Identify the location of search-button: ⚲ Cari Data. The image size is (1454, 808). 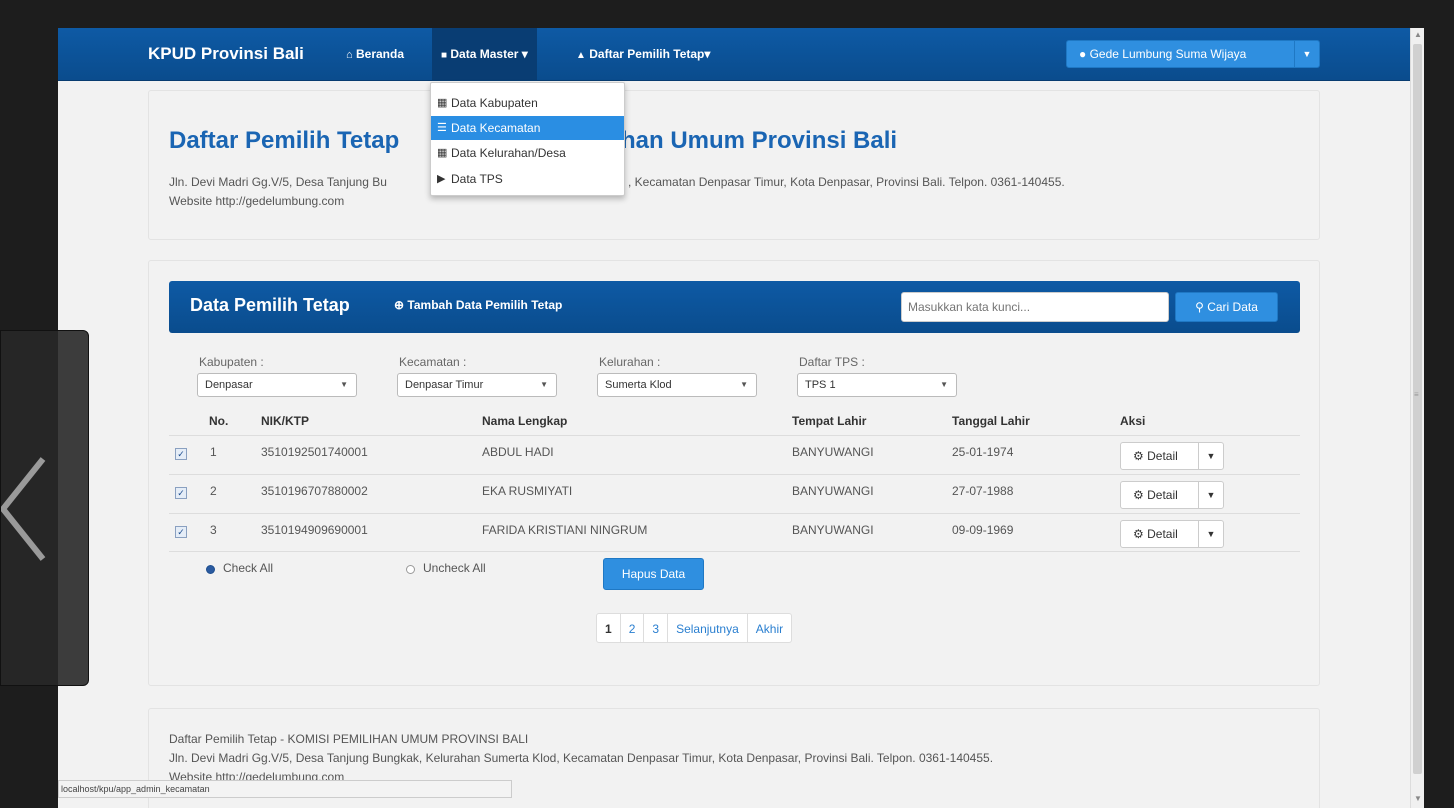
(1226, 307).